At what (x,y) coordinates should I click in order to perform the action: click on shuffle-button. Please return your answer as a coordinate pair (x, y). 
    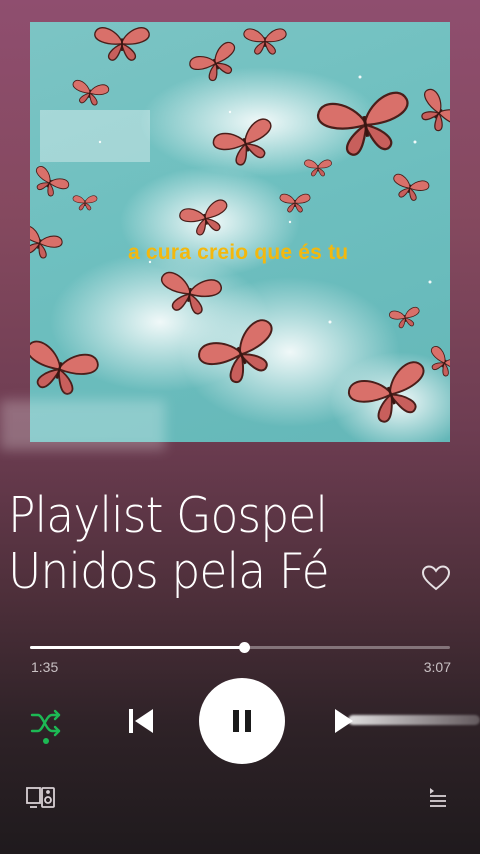
    Looking at the image, I should click on (46, 723).